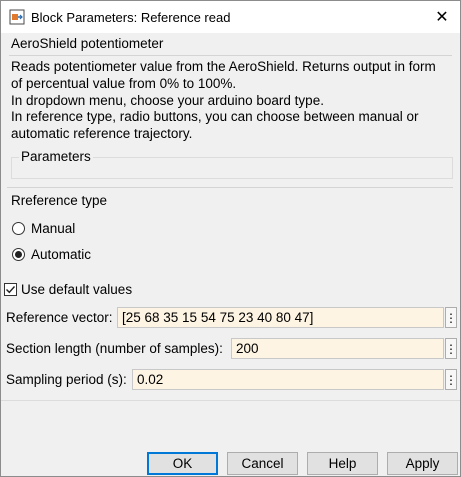 This screenshot has width=461, height=477. I want to click on sampling-period-label: Sampling period (s):, so click(66, 379).